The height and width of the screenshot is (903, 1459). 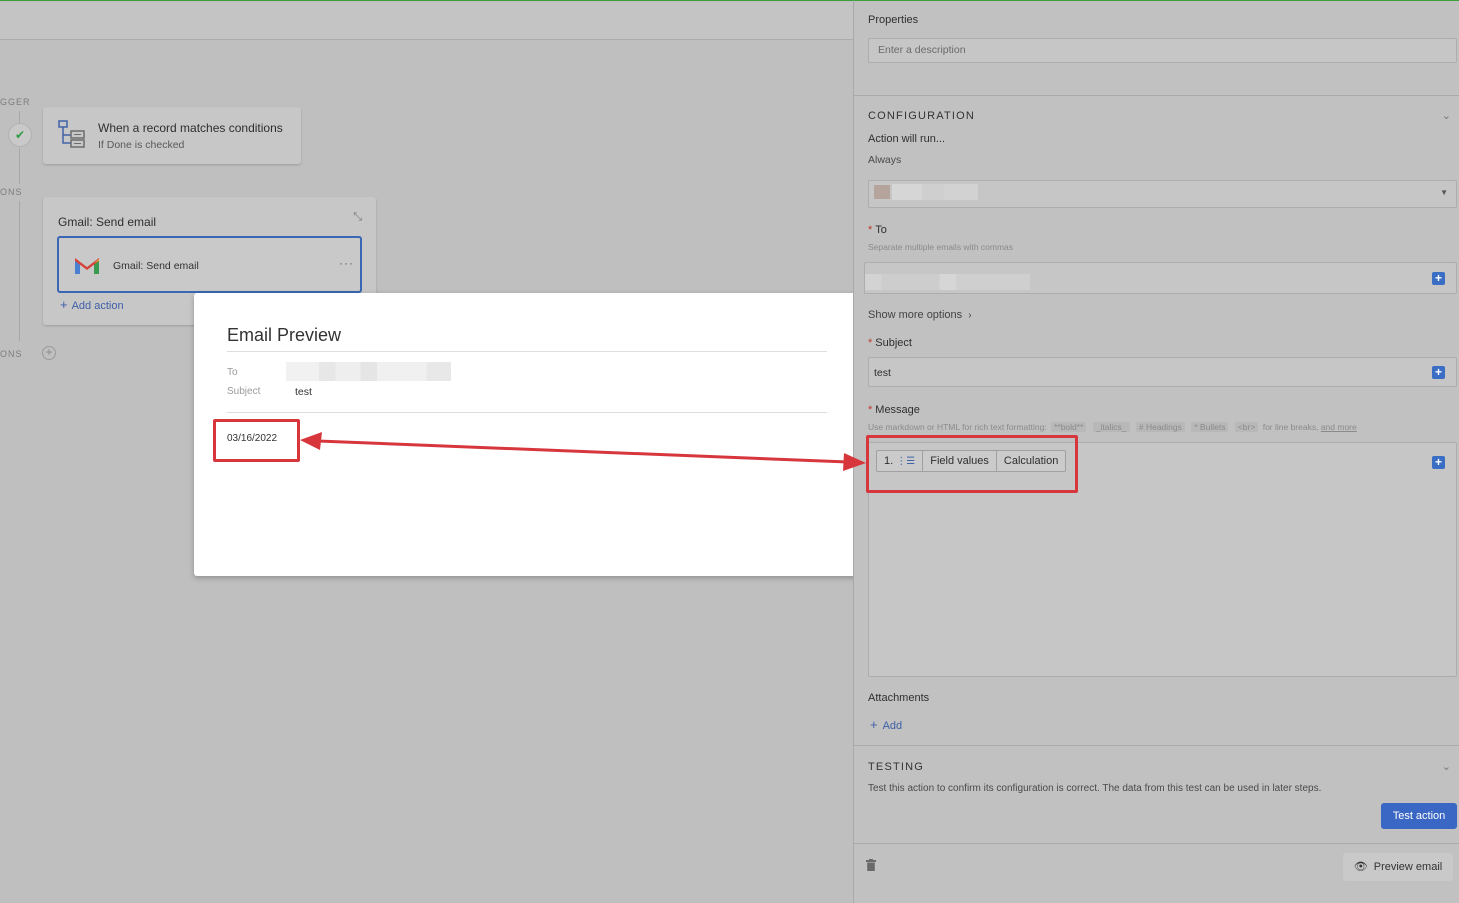 What do you see at coordinates (87, 266) in the screenshot?
I see `gmail-icon` at bounding box center [87, 266].